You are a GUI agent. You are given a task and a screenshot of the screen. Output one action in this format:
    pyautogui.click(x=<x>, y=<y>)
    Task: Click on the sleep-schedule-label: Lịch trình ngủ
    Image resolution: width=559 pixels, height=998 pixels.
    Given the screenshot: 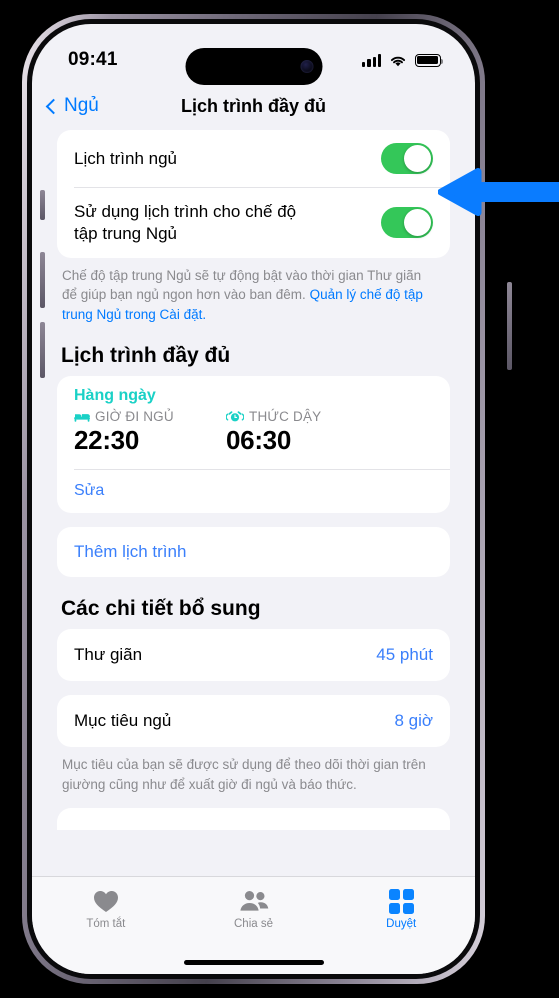 What is the action you would take?
    pyautogui.click(x=126, y=158)
    